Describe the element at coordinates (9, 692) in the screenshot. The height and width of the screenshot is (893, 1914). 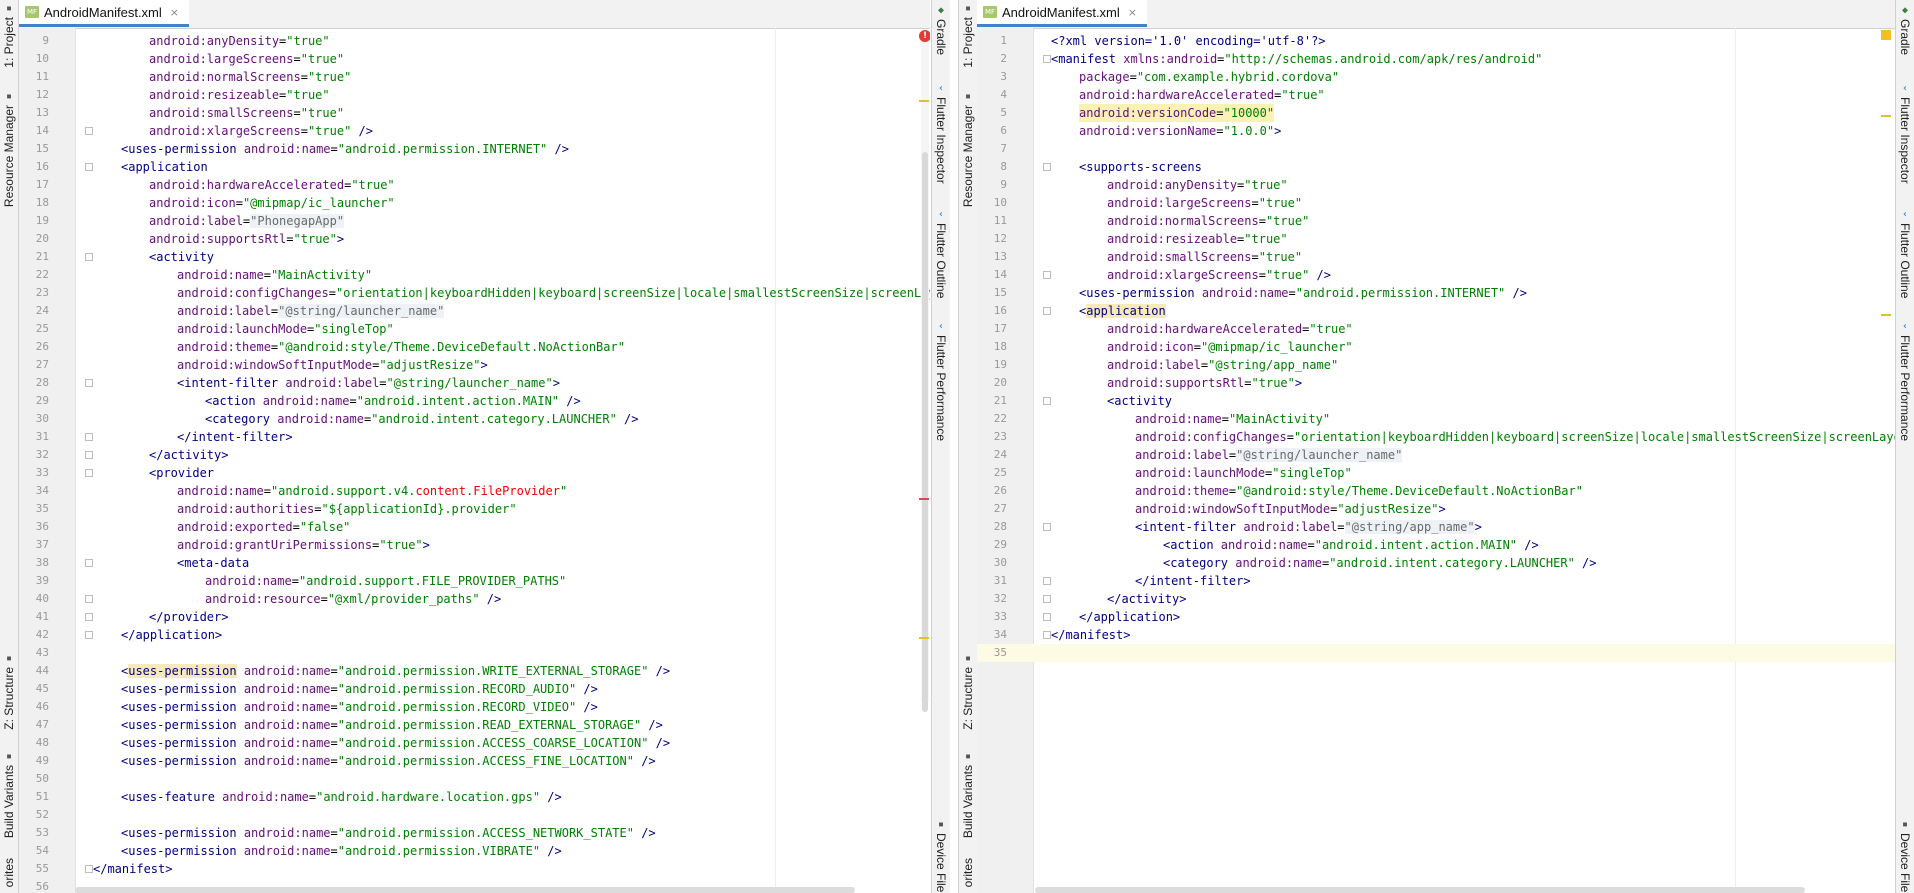
I see `tool-tab-structure: ▪ Z: Structure` at that location.